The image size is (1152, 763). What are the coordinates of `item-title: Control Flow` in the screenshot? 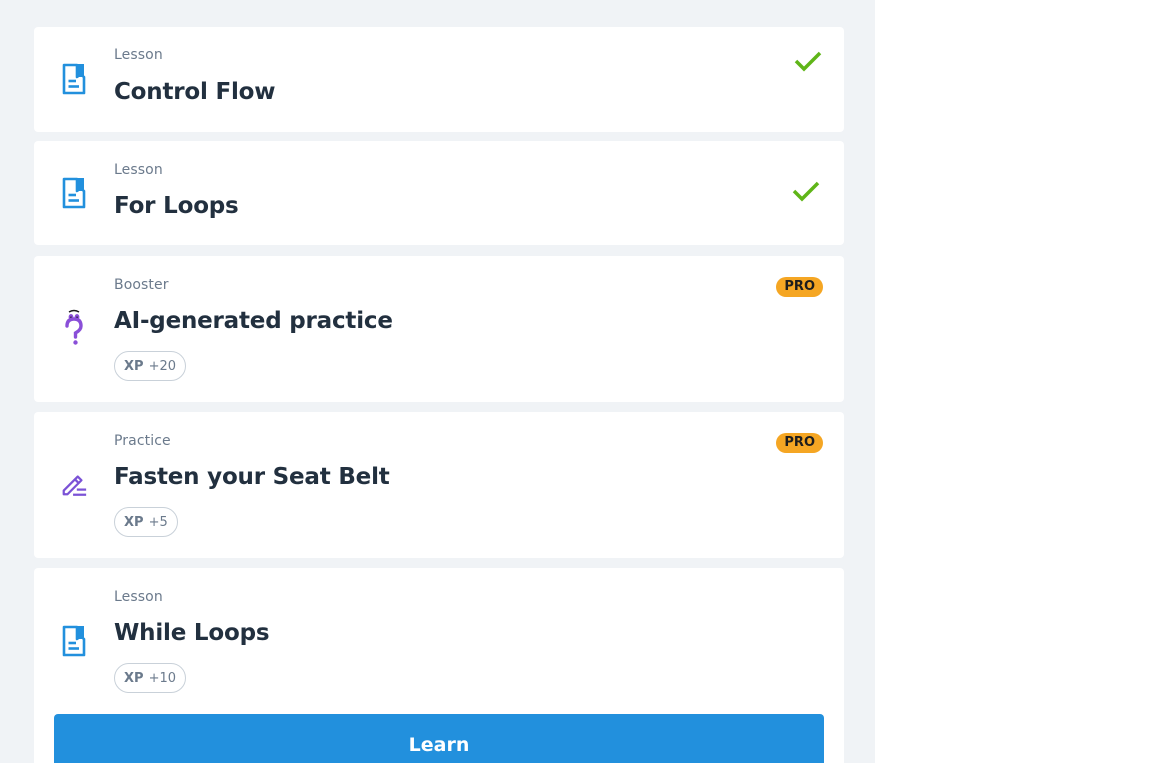 It's located at (195, 92).